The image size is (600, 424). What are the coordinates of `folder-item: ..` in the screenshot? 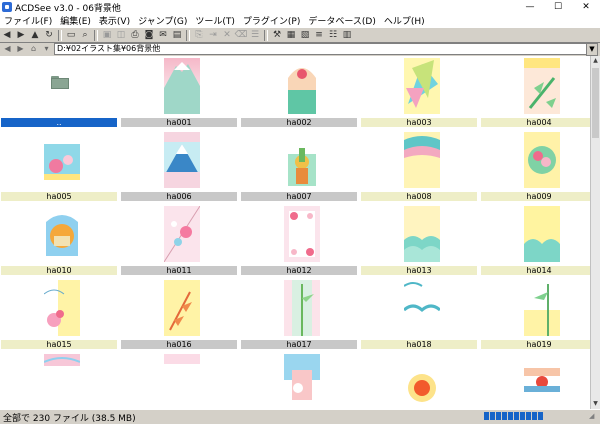 It's located at (59, 94).